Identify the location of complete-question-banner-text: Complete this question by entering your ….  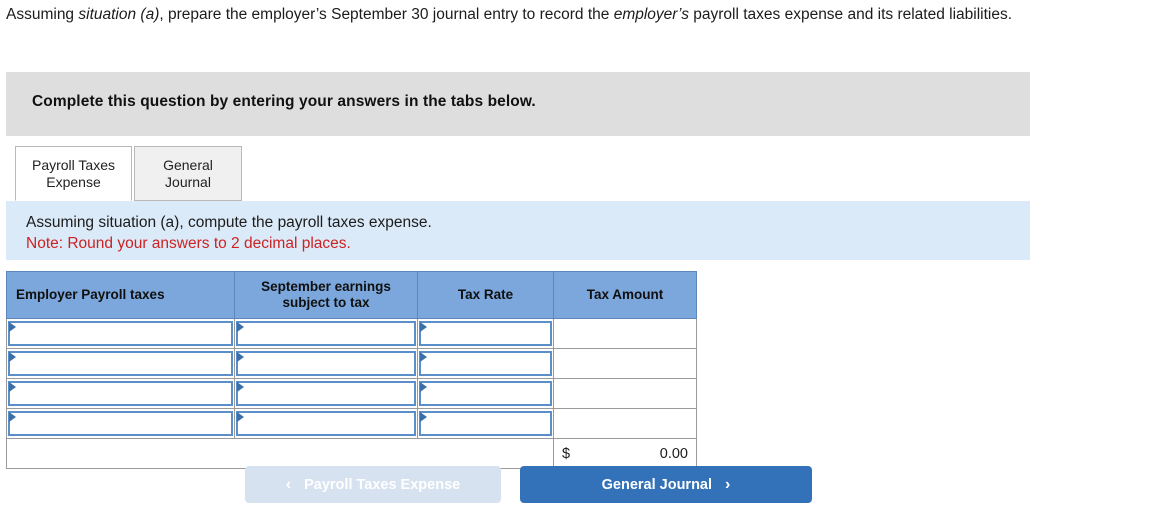
(284, 101).